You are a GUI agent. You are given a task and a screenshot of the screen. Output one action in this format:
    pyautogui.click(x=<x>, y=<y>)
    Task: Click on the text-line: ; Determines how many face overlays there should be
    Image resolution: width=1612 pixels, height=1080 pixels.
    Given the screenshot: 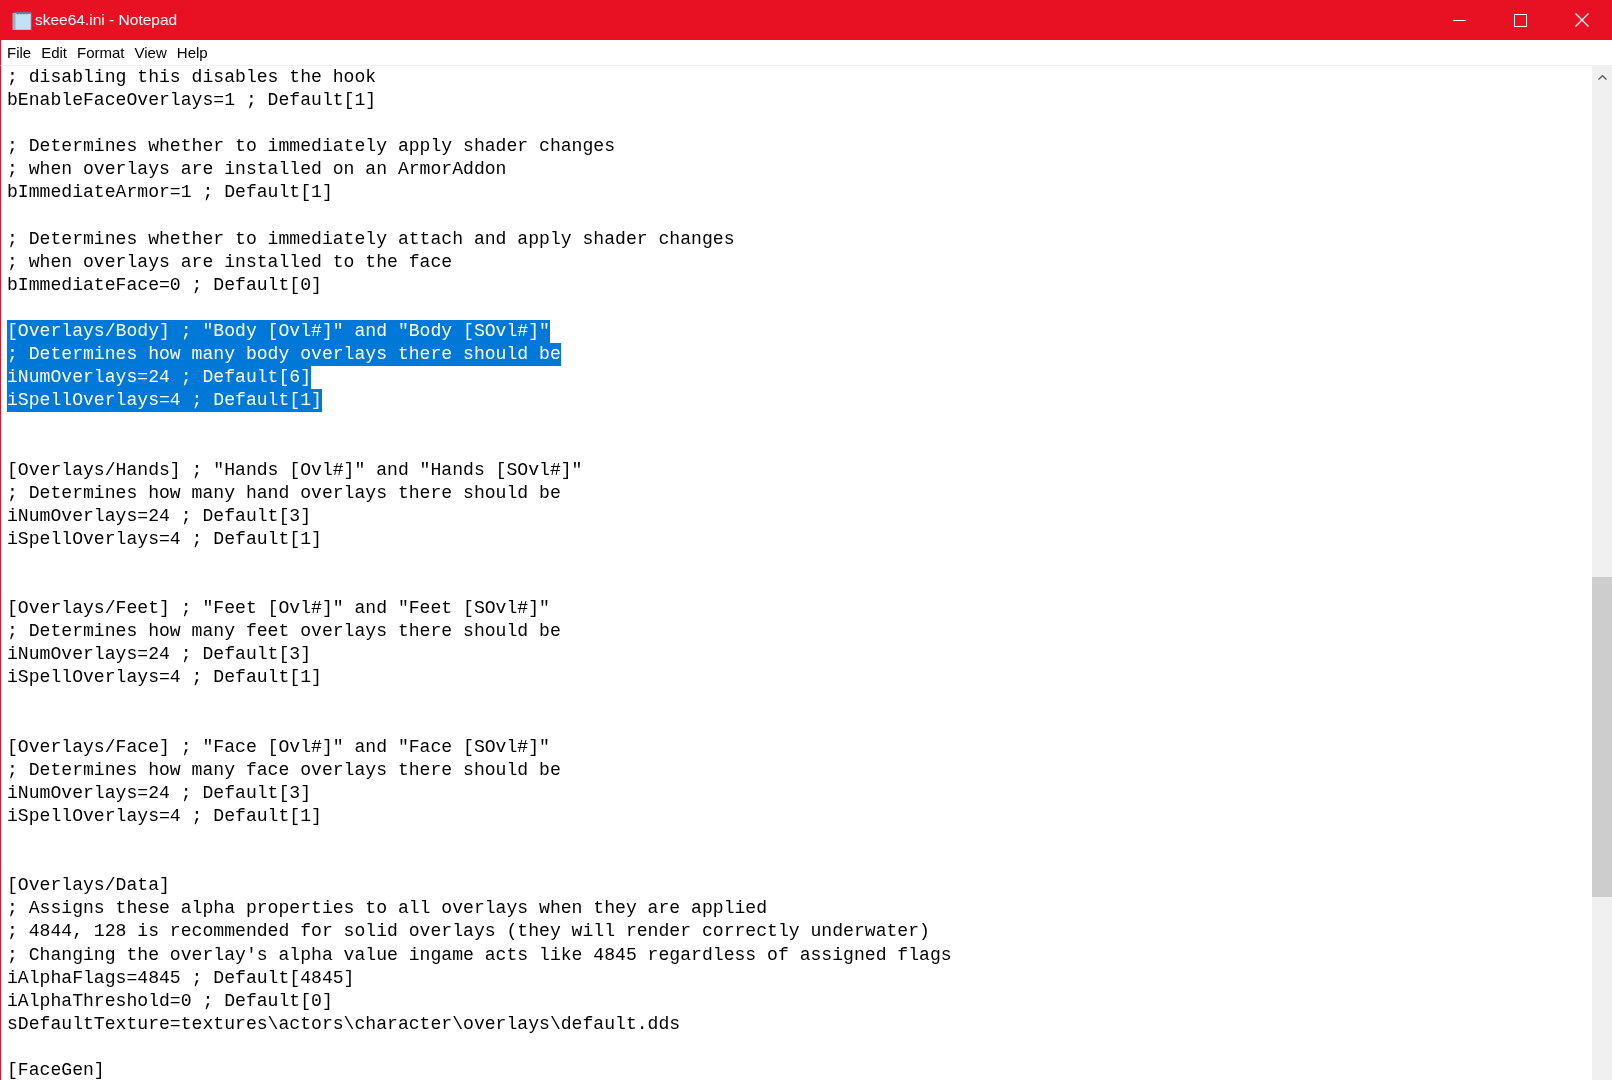 What is the action you would take?
    pyautogui.click(x=284, y=770)
    